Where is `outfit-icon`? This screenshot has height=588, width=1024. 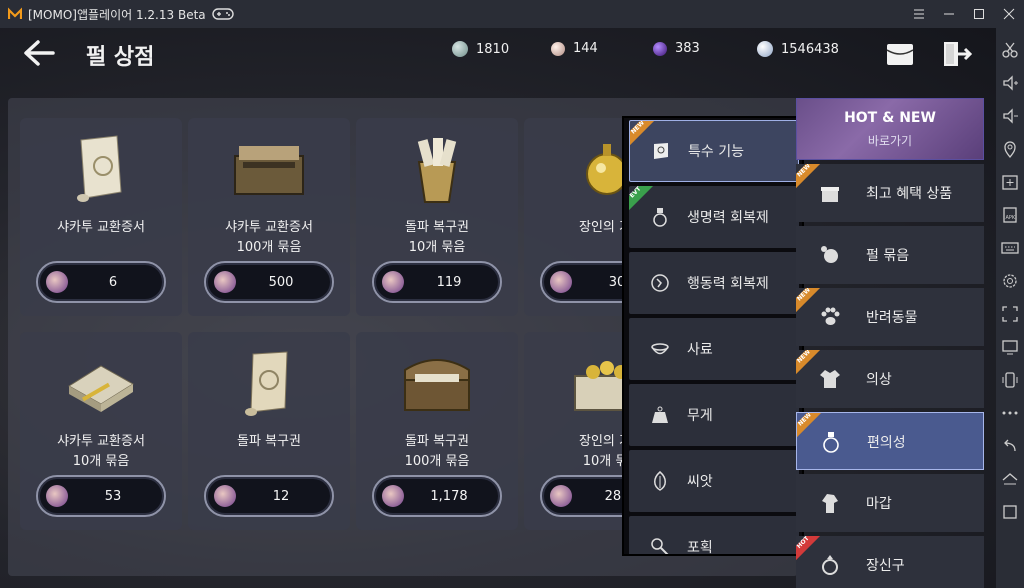 outfit-icon is located at coordinates (830, 379).